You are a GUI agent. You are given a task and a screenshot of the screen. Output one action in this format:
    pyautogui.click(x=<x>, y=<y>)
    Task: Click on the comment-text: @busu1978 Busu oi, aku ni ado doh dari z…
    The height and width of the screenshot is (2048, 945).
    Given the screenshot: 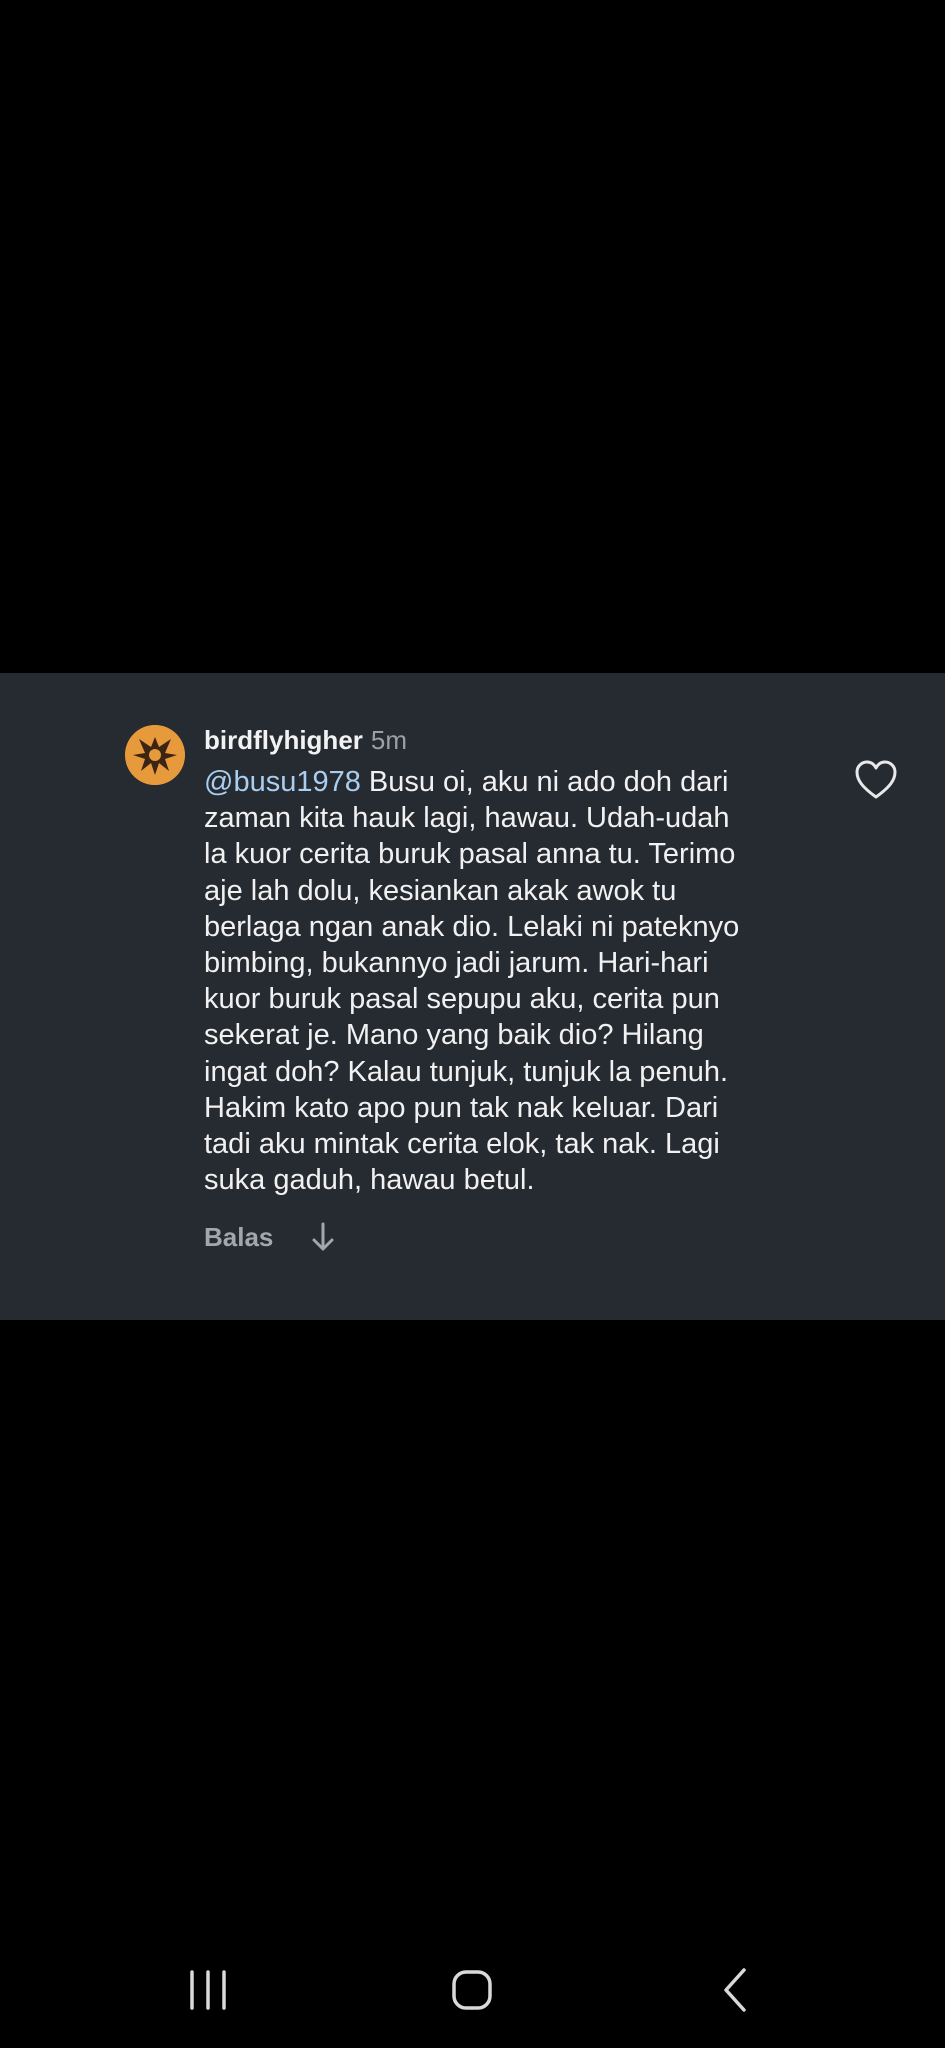 What is the action you would take?
    pyautogui.click(x=519, y=981)
    